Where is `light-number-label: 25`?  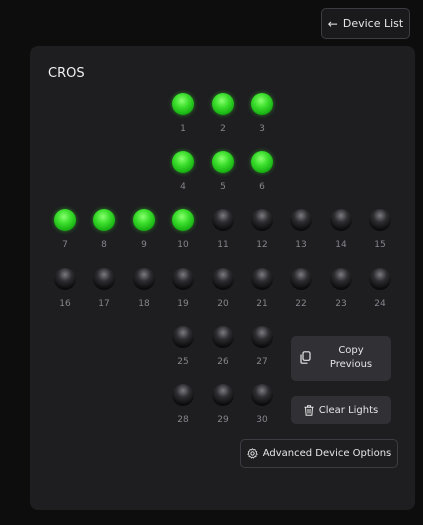 light-number-label: 25 is located at coordinates (183, 362).